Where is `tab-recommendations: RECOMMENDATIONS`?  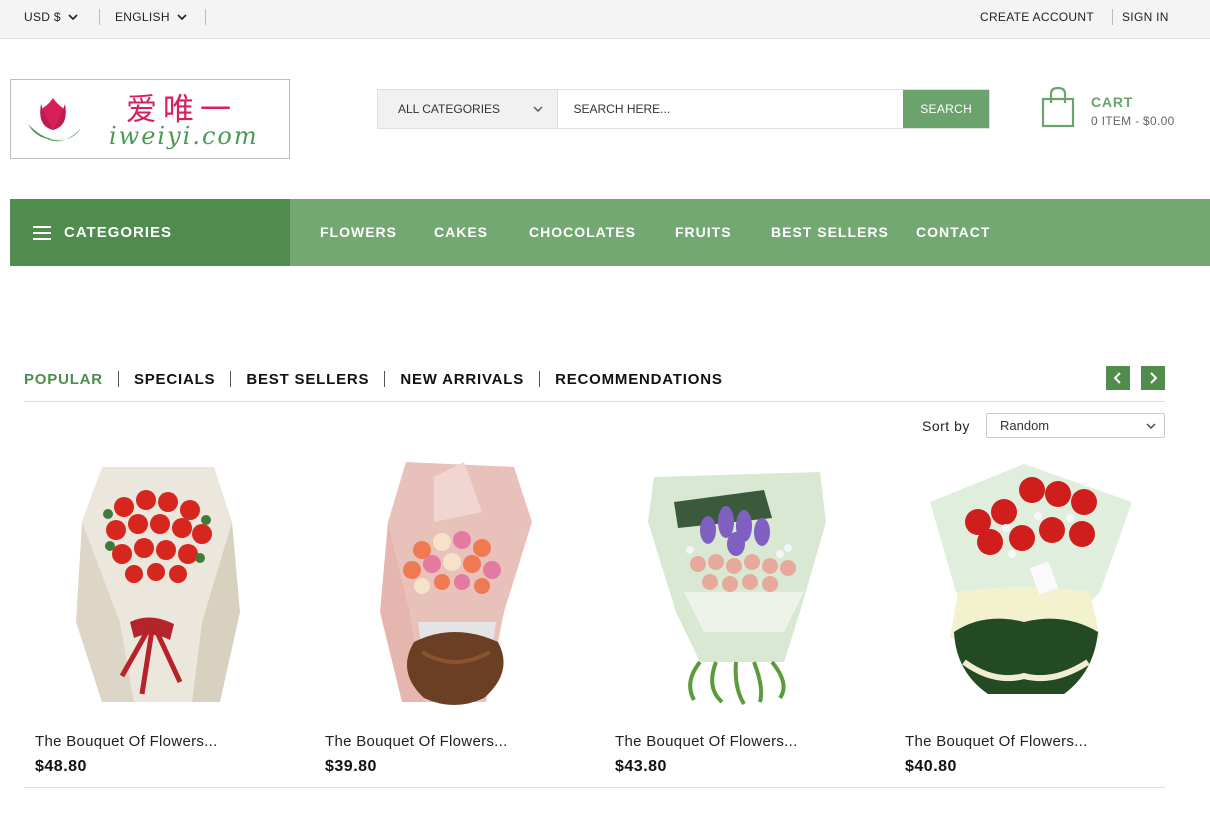 tab-recommendations: RECOMMENDATIONS is located at coordinates (639, 379).